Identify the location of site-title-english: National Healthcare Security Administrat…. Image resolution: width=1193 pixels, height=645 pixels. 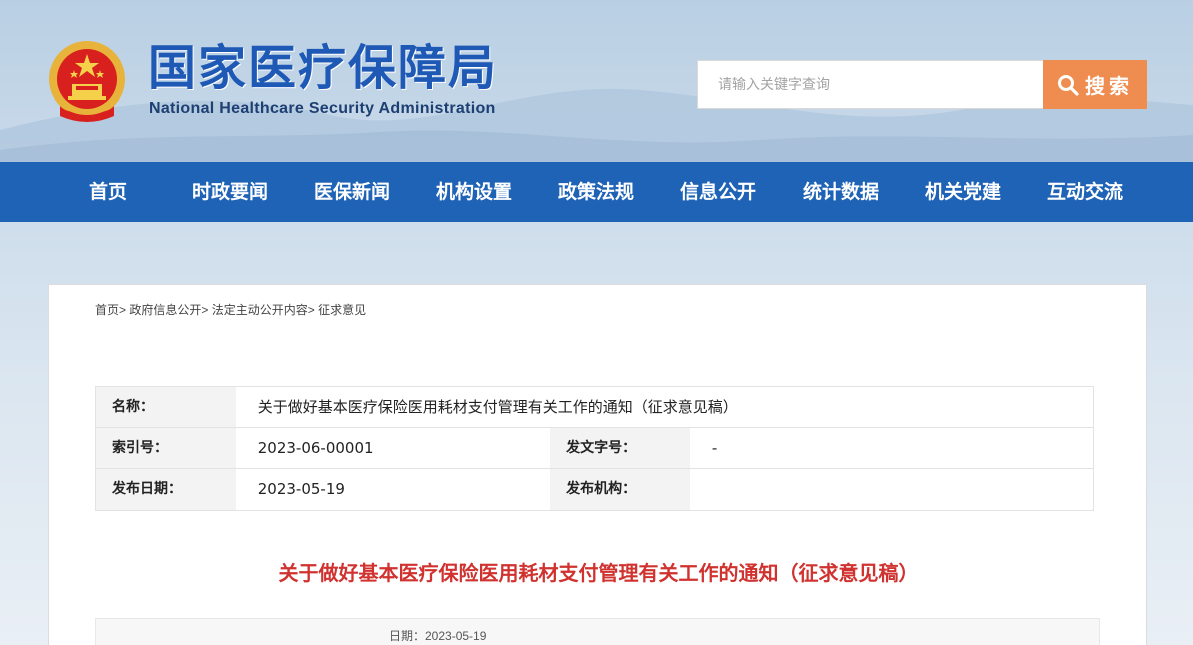
(322, 108).